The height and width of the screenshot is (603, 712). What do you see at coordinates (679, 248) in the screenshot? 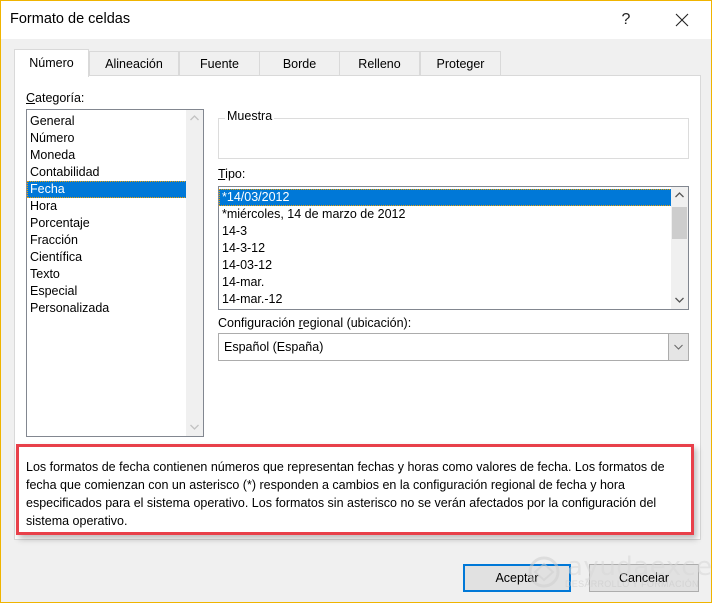
I see `type-scrollbar` at bounding box center [679, 248].